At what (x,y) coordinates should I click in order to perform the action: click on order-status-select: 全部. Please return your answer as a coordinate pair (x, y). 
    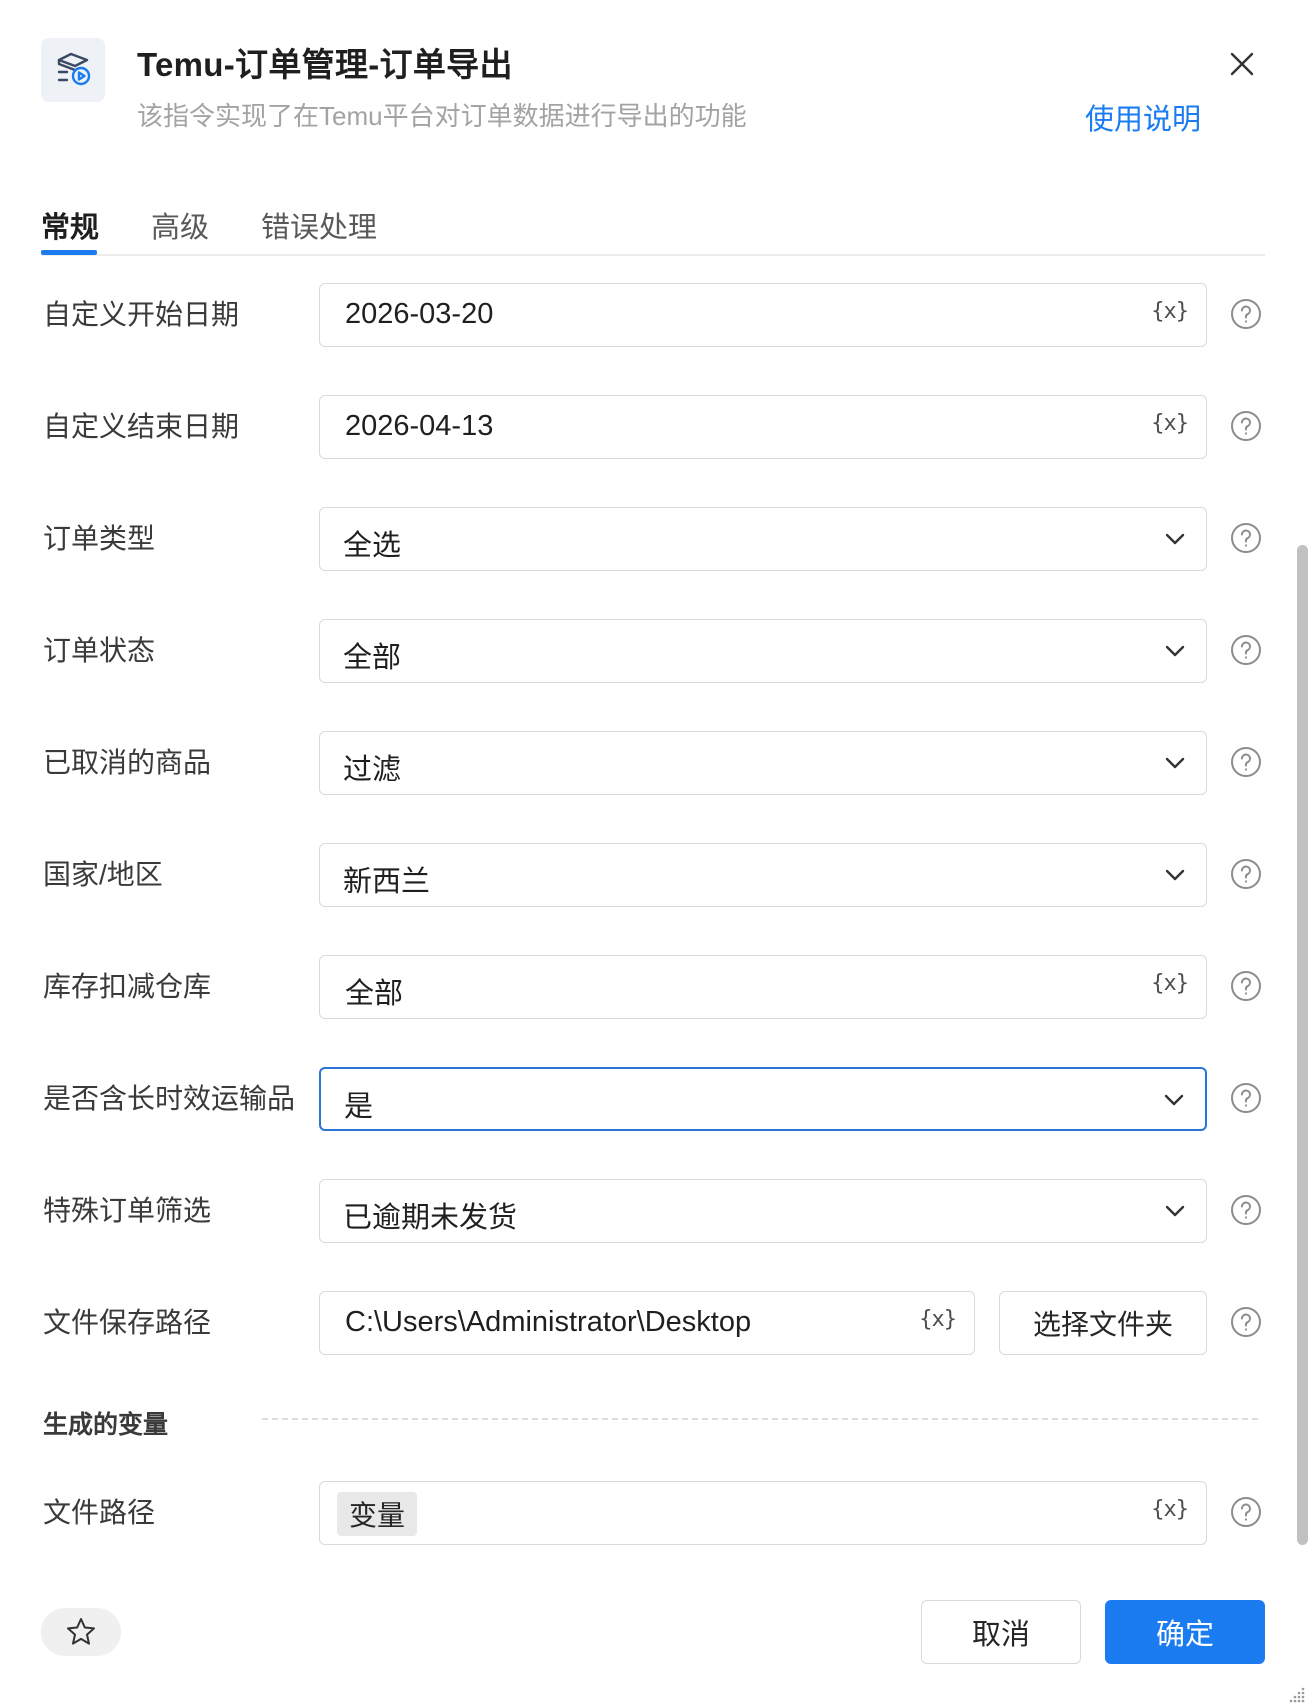
    Looking at the image, I should click on (763, 651).